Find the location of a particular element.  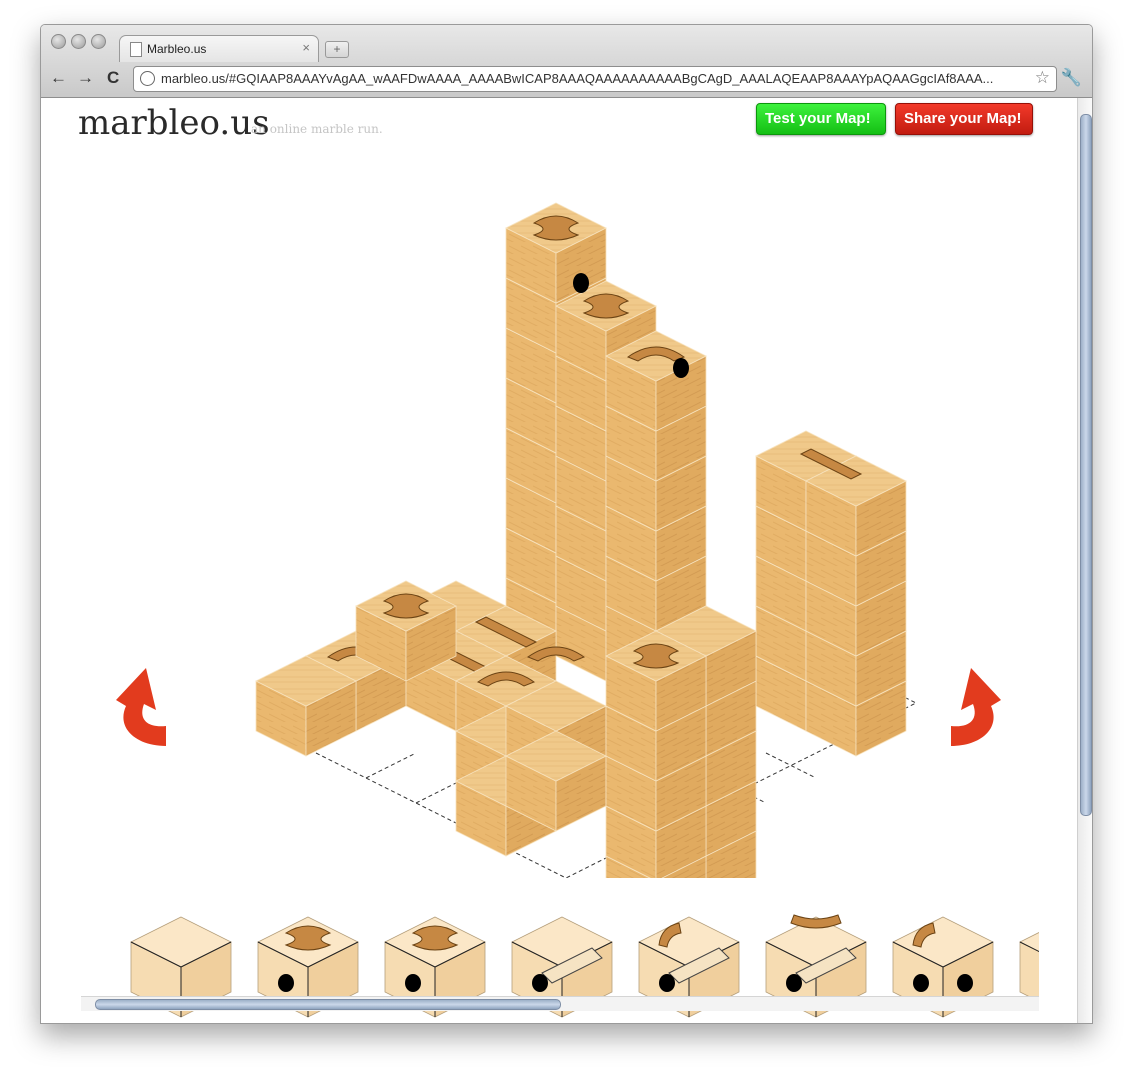

browser-tab: Marbleo.us × is located at coordinates (219, 48).